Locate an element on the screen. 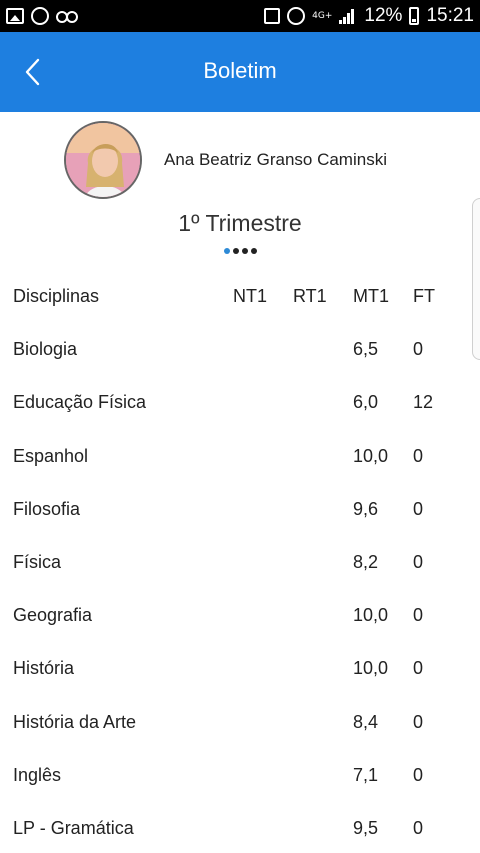 The image size is (480, 853). table-header: Disciplinas NT1 RT1 MT1 FT is located at coordinates (240, 294).